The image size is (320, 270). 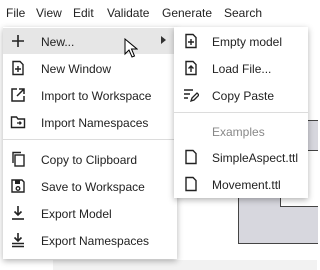 What do you see at coordinates (128, 13) in the screenshot?
I see `menu-validate: Validate` at bounding box center [128, 13].